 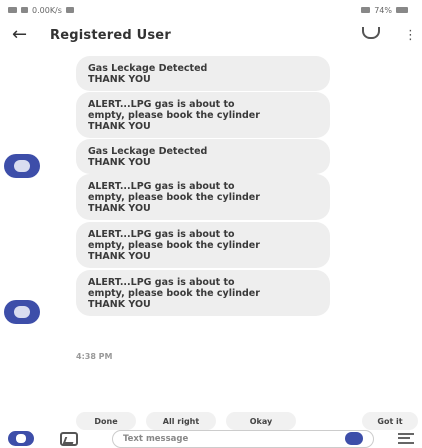 I want to click on app-bar: ← Registered User ⋮, so click(x=211, y=35).